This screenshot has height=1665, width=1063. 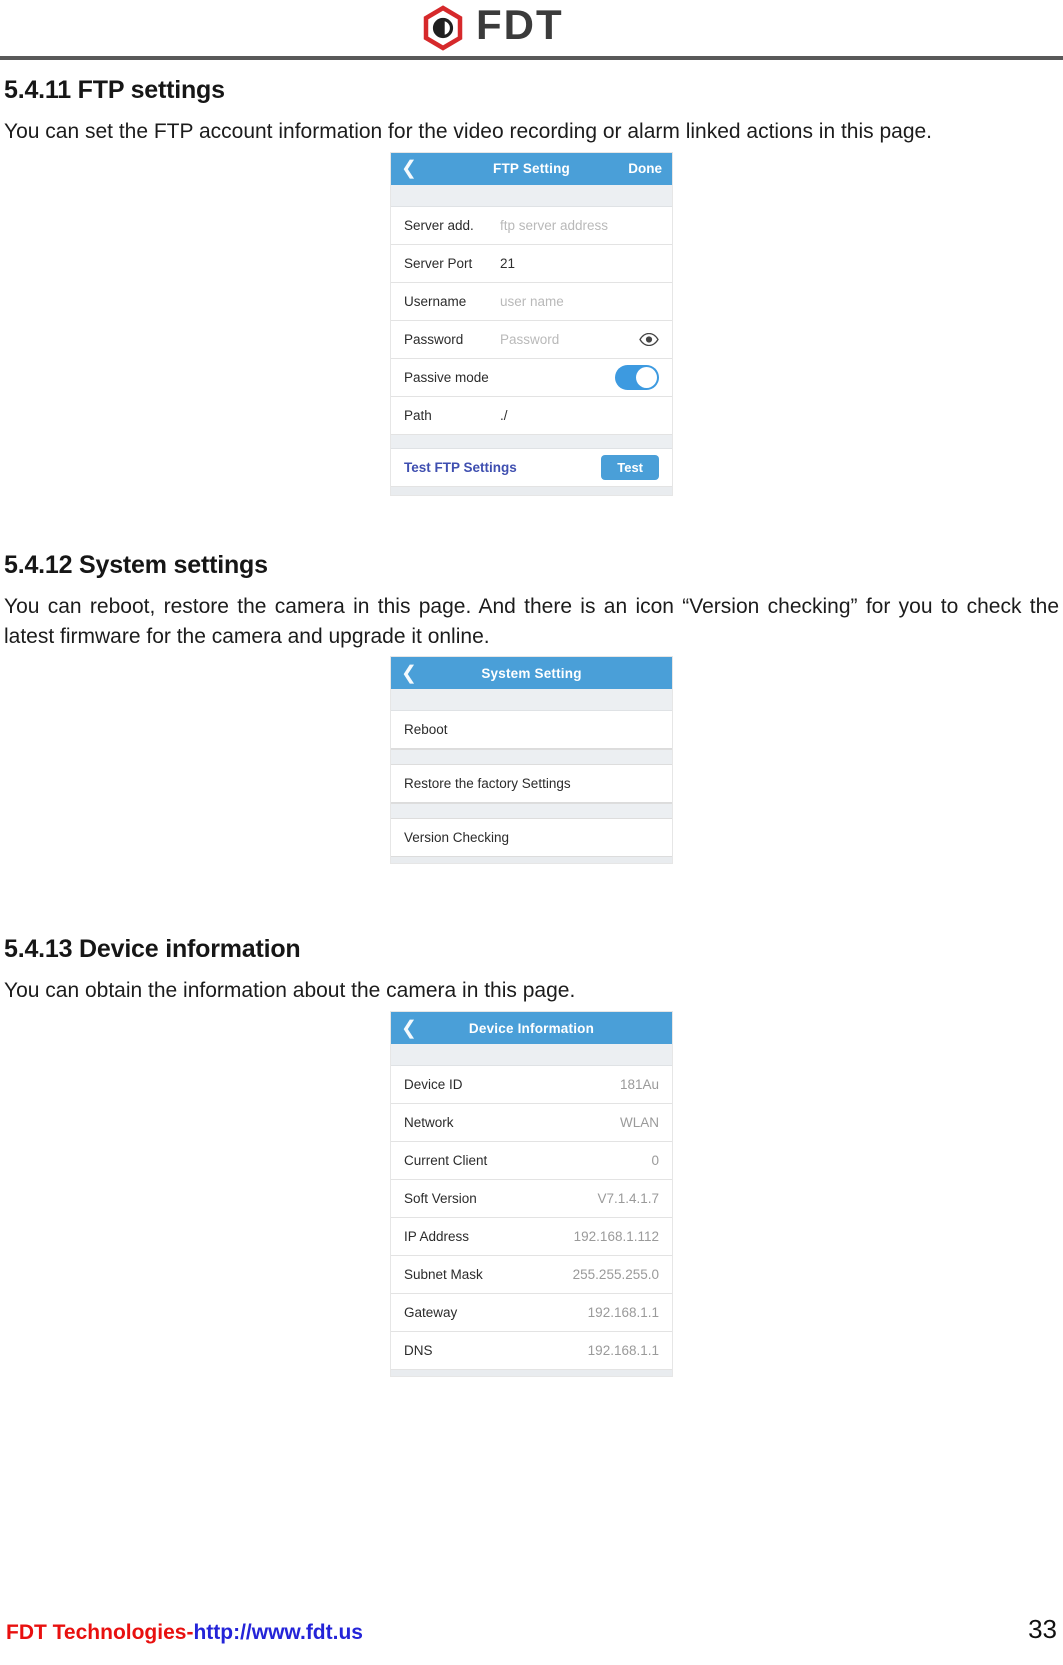 I want to click on network-value: WLAN, so click(x=639, y=1123).